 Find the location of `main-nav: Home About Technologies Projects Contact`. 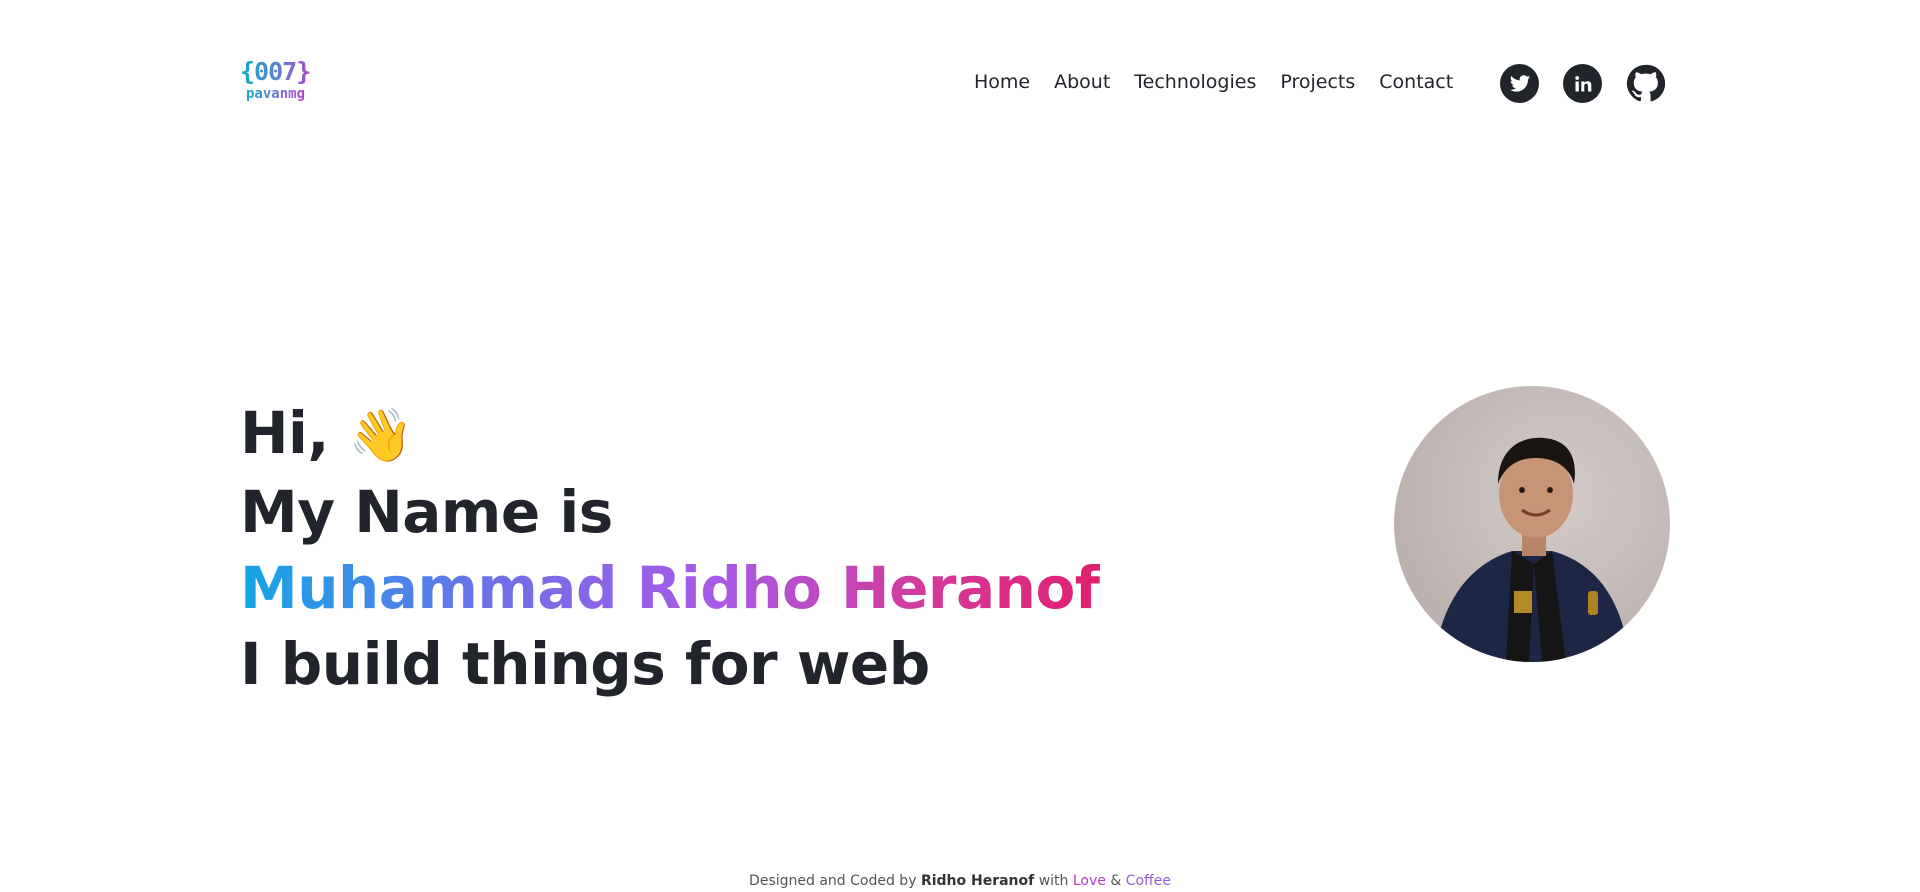

main-nav: Home About Technologies Projects Contact is located at coordinates (1225, 82).